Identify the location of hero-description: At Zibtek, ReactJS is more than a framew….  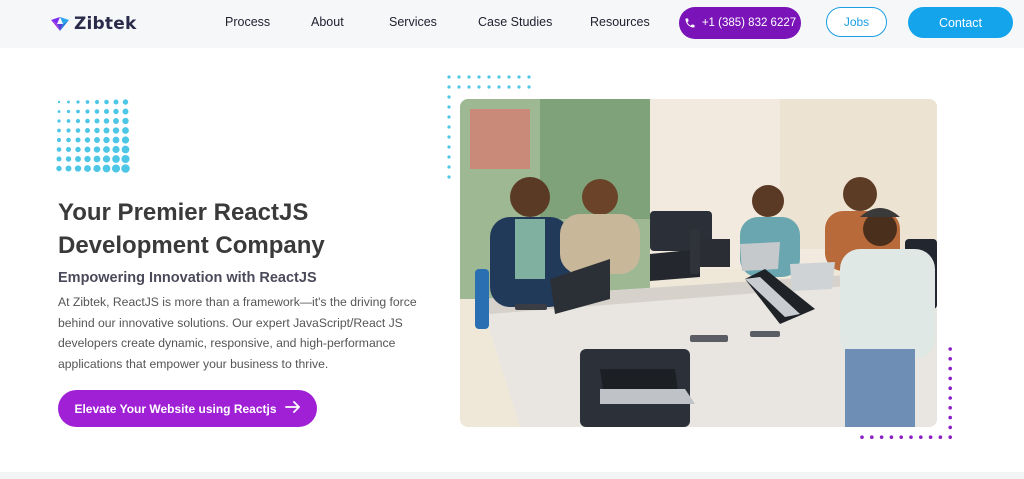
(237, 333).